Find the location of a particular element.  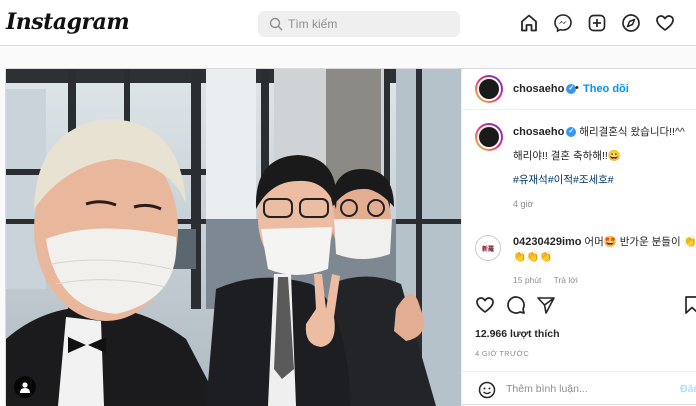

like-count: 12.966 lượt thích is located at coordinates (517, 334).